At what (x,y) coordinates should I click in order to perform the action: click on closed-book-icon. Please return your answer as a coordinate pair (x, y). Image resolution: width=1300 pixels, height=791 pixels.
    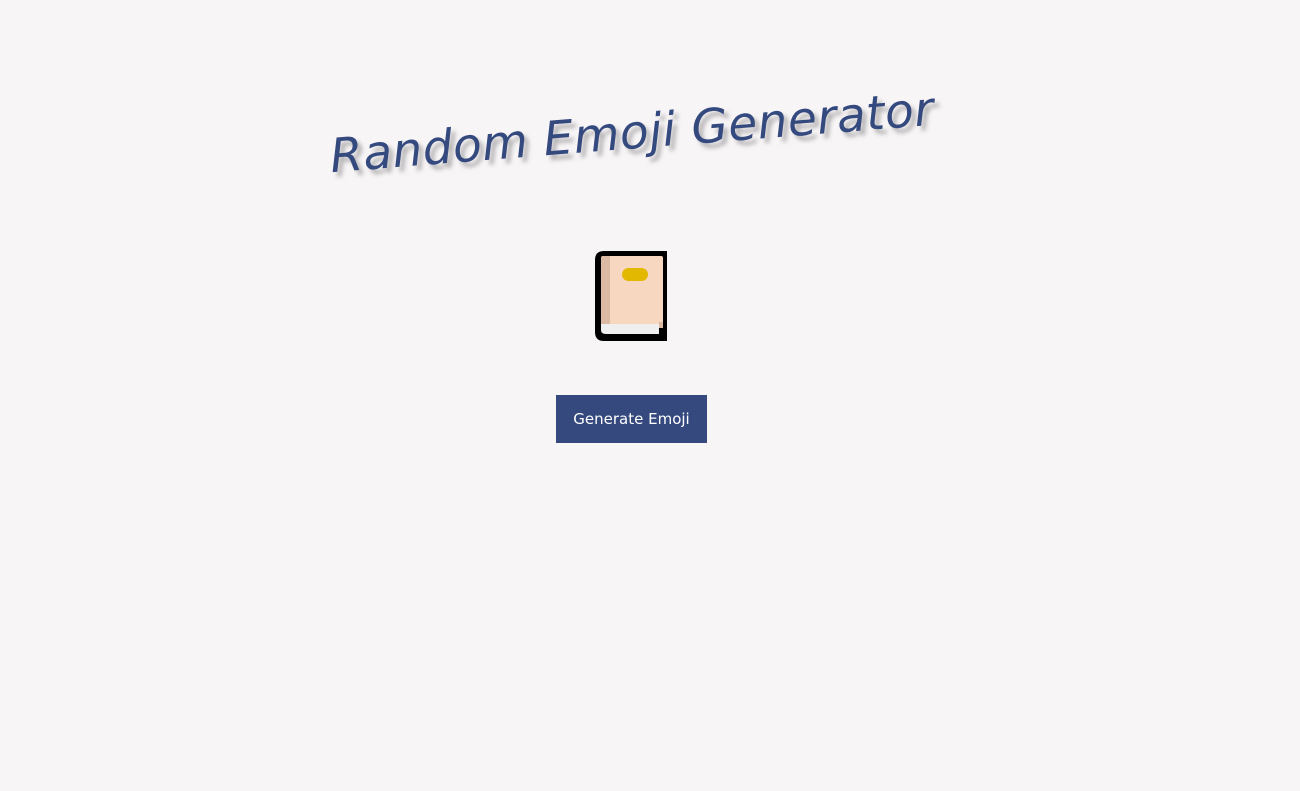
    Looking at the image, I should click on (631, 296).